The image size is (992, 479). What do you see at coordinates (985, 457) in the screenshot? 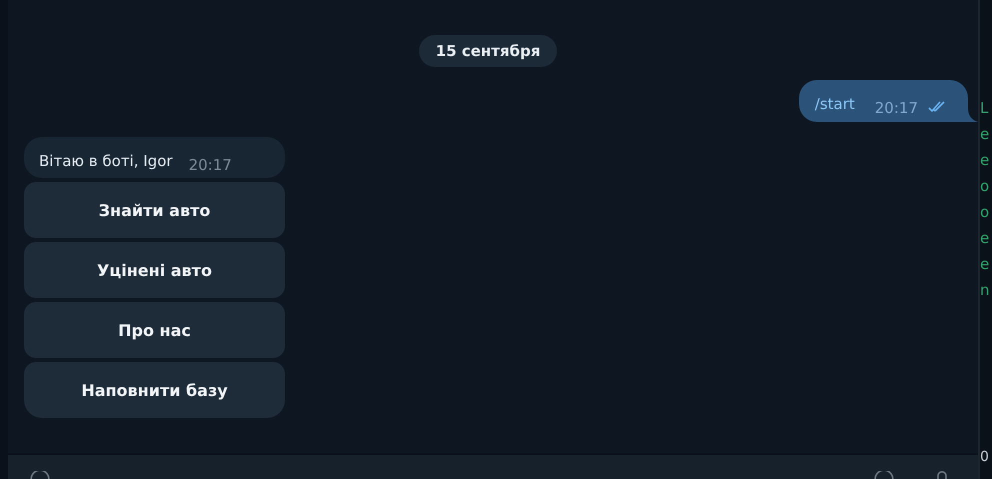
I see `side-text: 0` at bounding box center [985, 457].